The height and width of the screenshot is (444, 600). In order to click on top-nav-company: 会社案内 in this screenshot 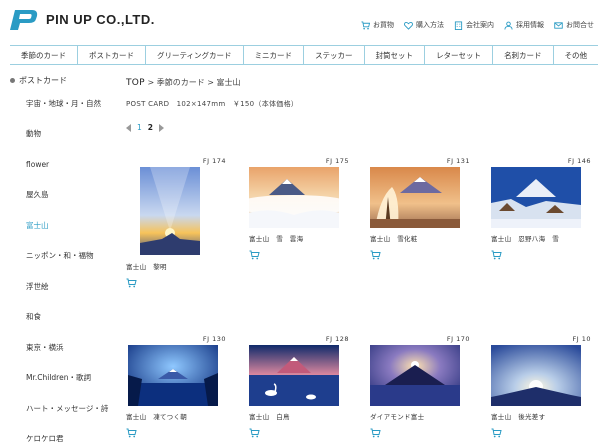, I will do `click(474, 25)`.